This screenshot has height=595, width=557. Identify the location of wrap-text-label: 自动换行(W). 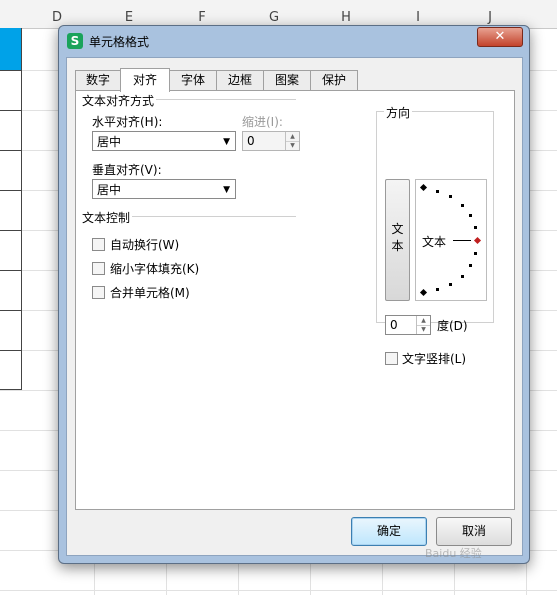
(144, 244).